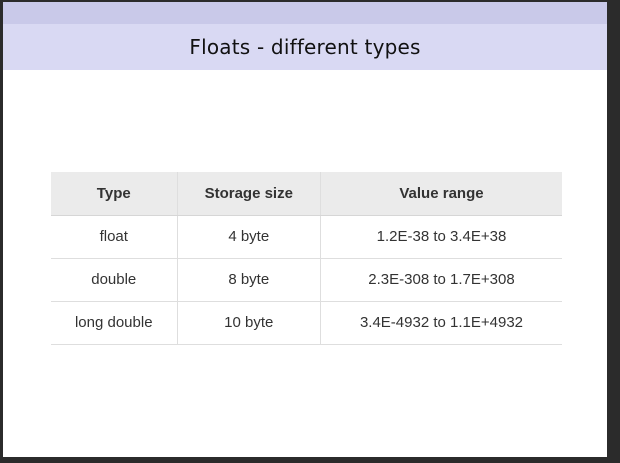 This screenshot has width=620, height=463. Describe the element at coordinates (114, 237) in the screenshot. I see `cell-type: float` at that location.